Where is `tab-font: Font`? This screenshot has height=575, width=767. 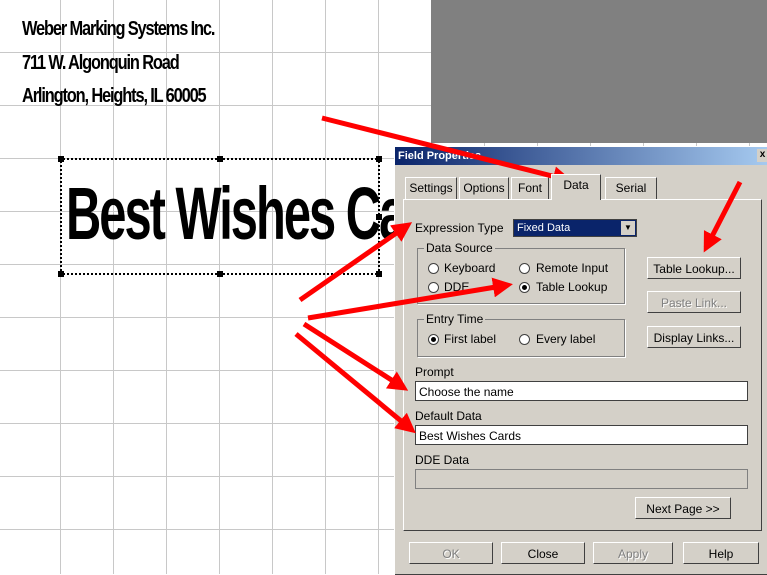
tab-font: Font is located at coordinates (530, 188).